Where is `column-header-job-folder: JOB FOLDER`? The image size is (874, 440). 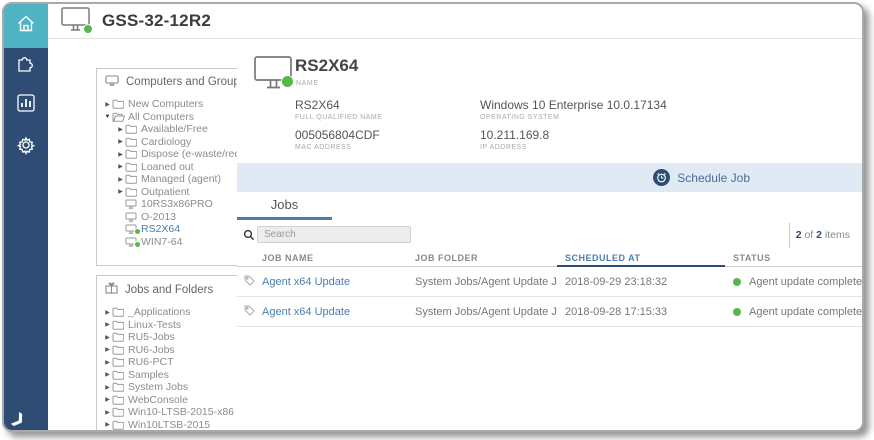
column-header-job-folder: JOB FOLDER is located at coordinates (482, 258).